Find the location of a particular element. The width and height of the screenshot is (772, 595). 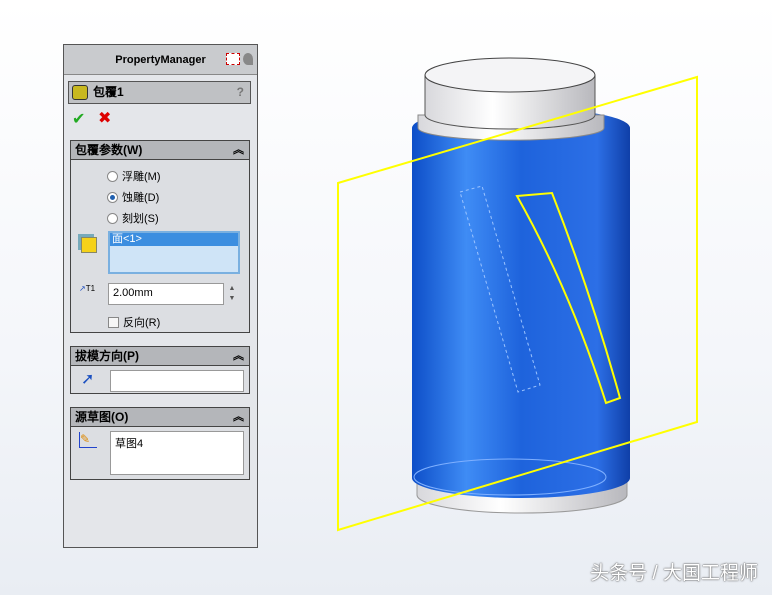

radio-scribe: 刻划(S) is located at coordinates (133, 218).